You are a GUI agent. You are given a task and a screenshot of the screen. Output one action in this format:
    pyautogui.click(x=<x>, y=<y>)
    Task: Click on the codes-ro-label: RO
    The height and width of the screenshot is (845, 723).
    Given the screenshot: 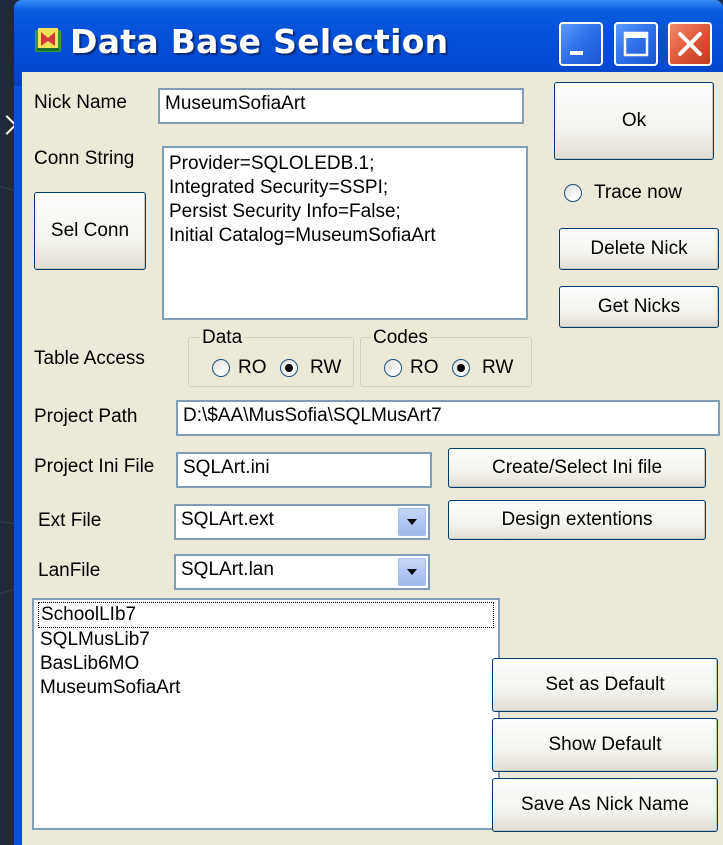 What is the action you would take?
    pyautogui.click(x=424, y=367)
    